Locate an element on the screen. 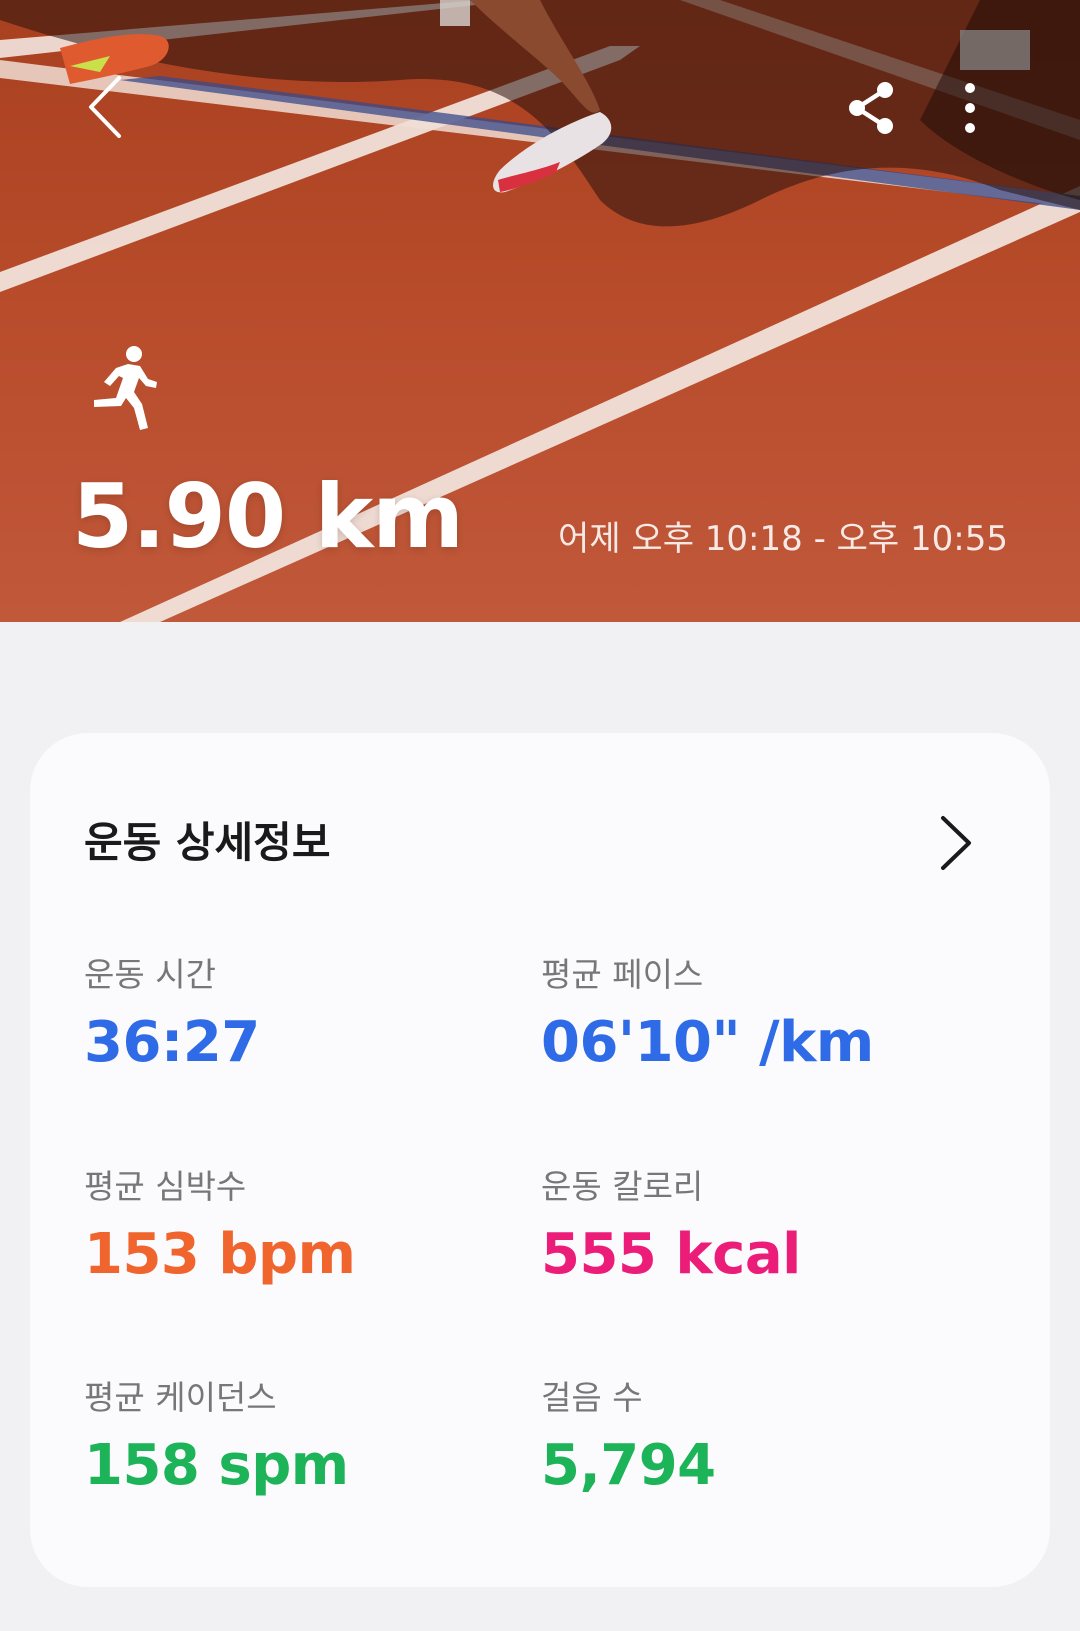  stat-label: 평균 케이던스 is located at coordinates (180, 1397).